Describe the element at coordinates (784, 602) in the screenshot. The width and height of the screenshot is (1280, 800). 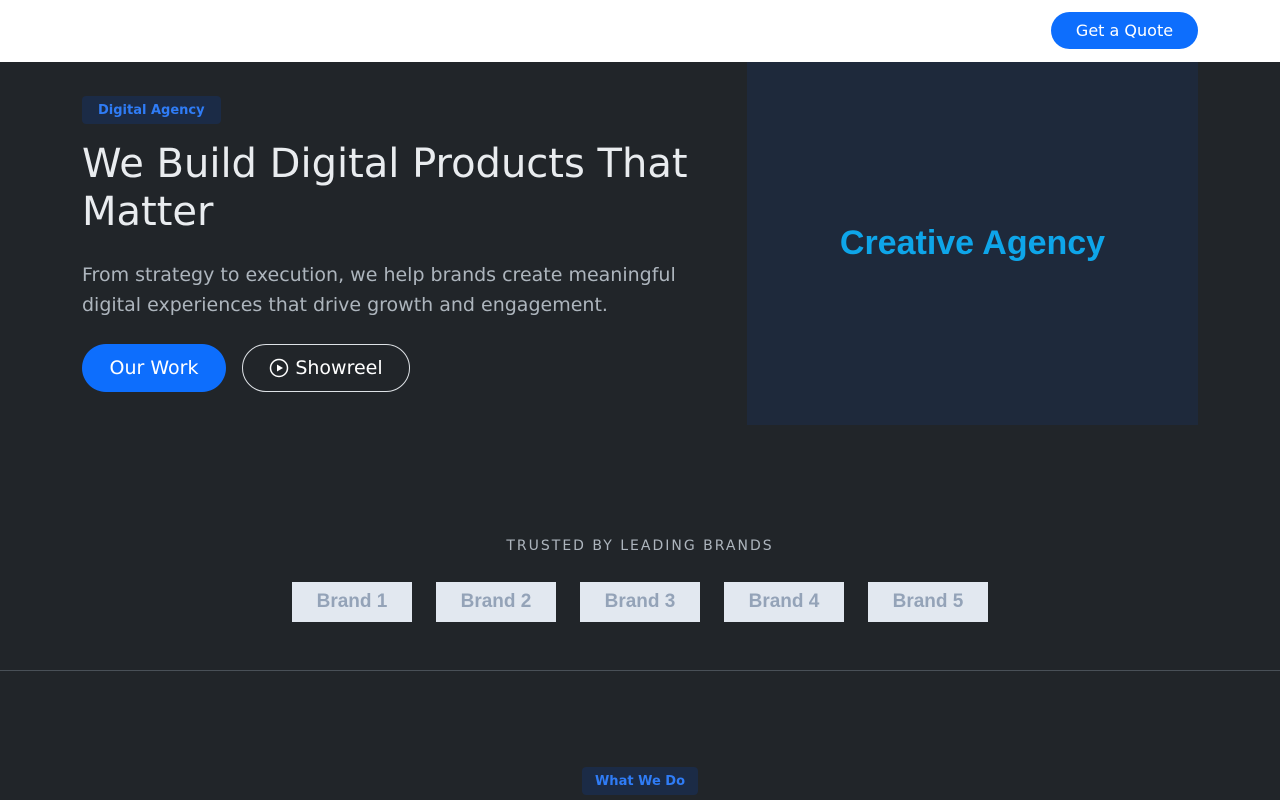
I see `brand-logo: Brand 4` at that location.